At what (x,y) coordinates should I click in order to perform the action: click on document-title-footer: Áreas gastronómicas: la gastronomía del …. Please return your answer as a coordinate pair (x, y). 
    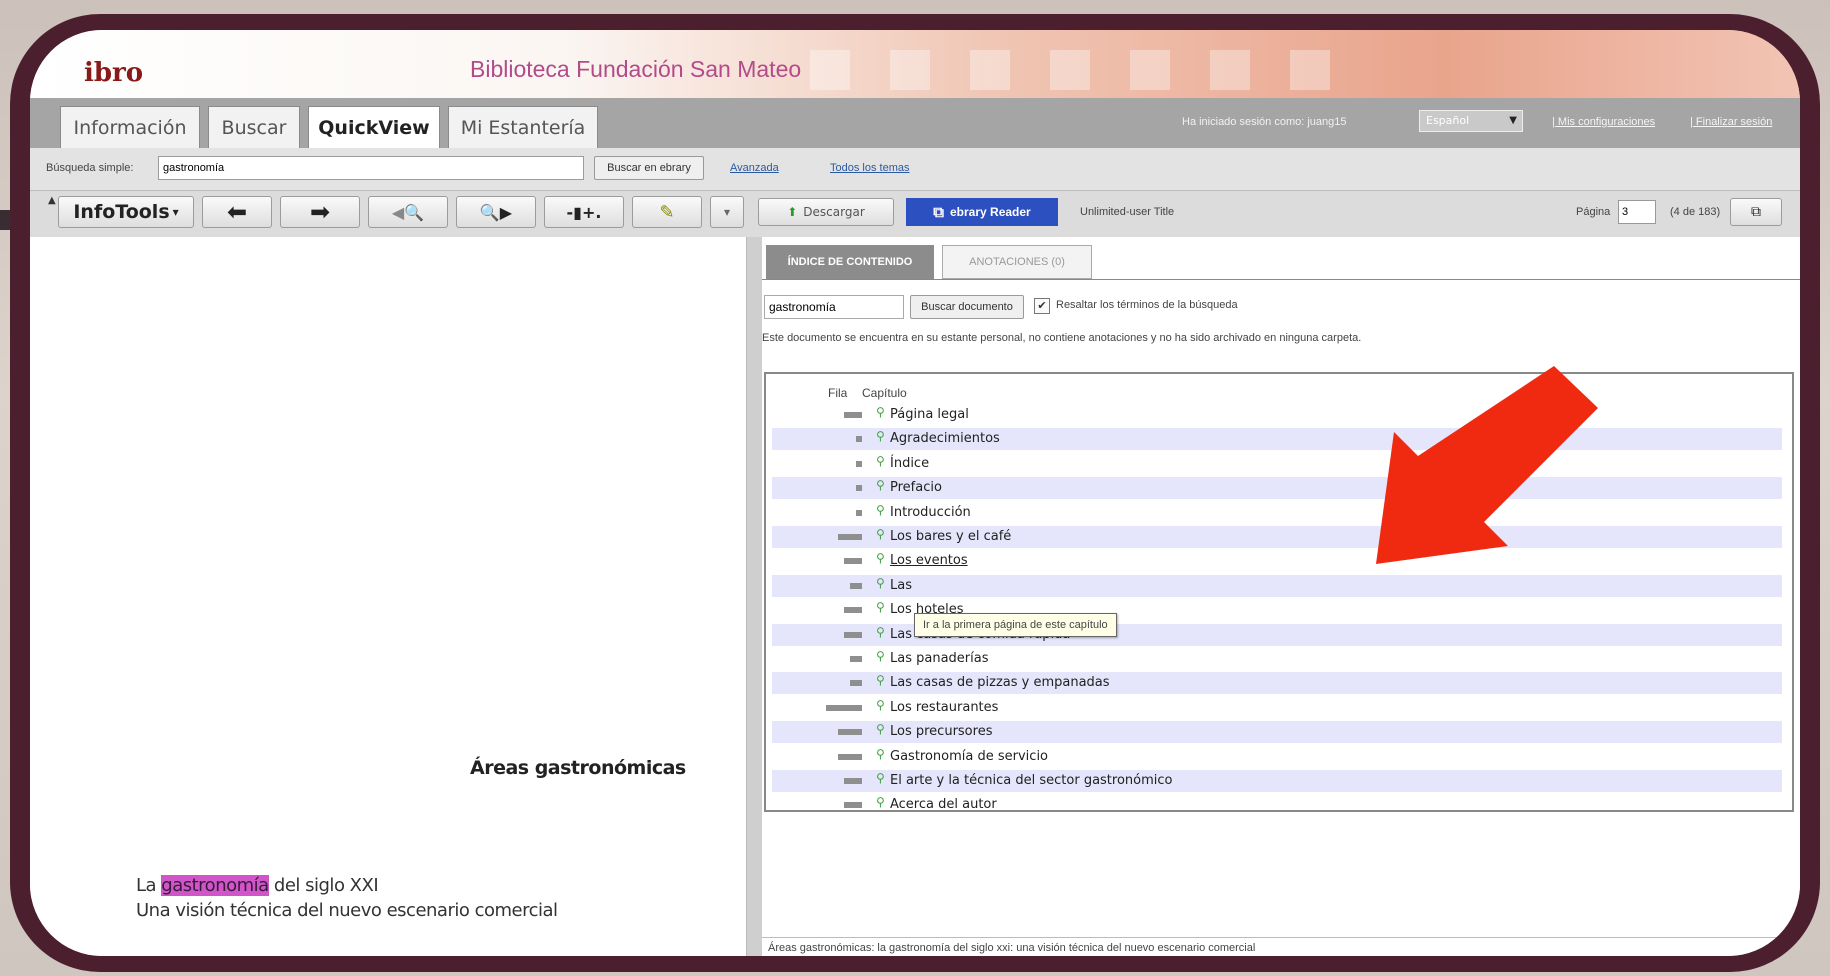
    Looking at the image, I should click on (1012, 948).